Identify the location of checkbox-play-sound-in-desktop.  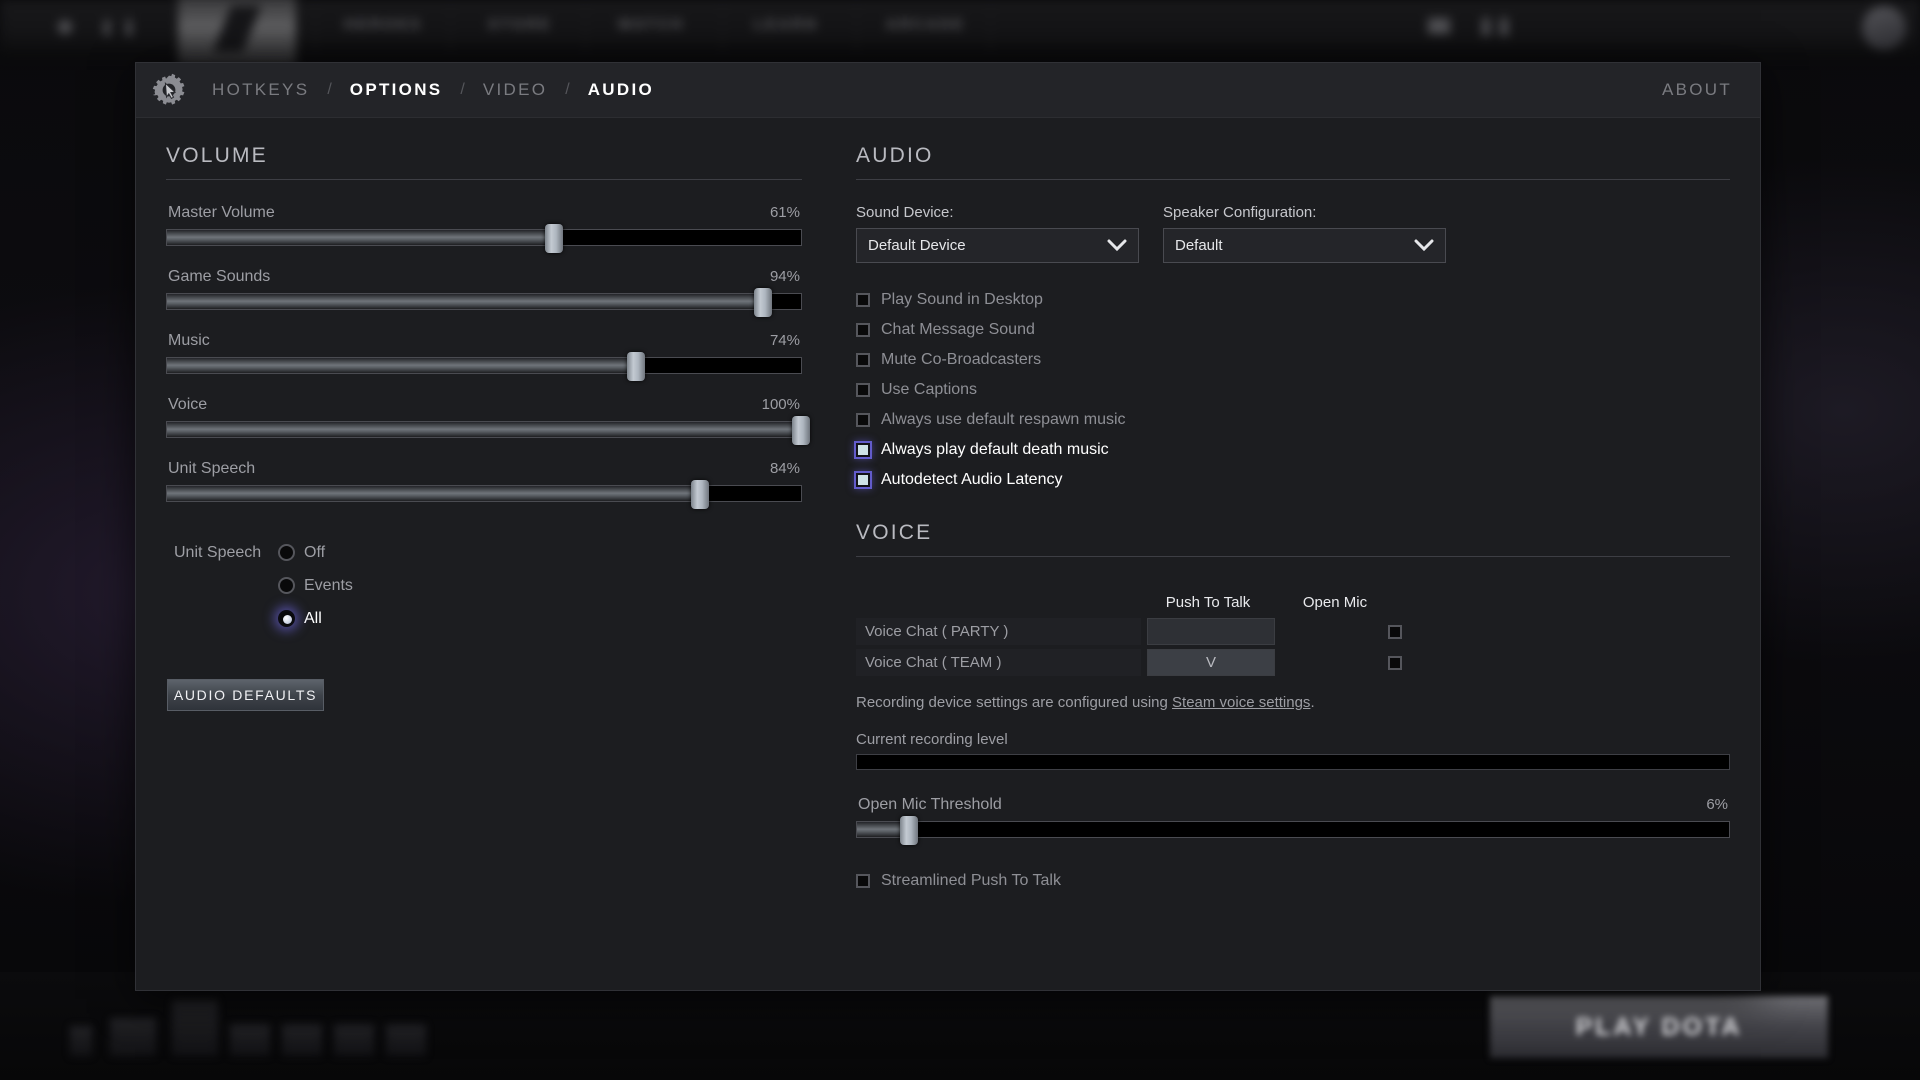
(863, 300).